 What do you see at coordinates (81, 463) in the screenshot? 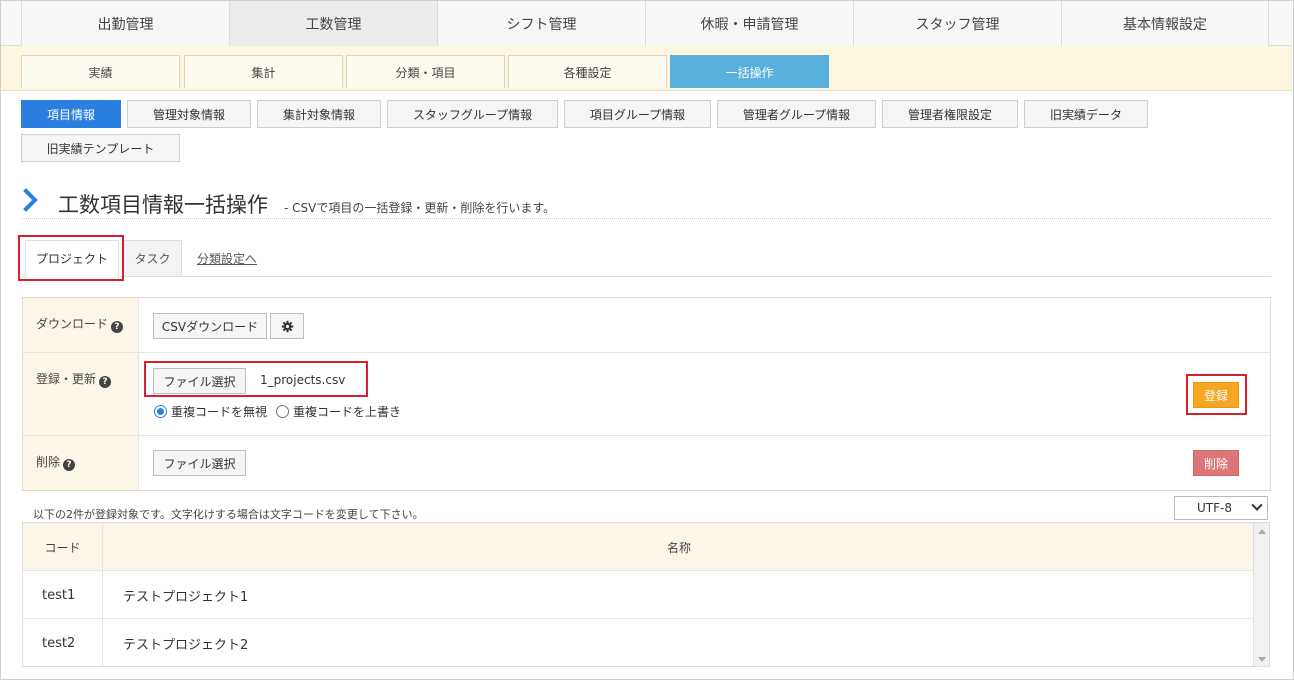
I see `delete-label: 削除?` at bounding box center [81, 463].